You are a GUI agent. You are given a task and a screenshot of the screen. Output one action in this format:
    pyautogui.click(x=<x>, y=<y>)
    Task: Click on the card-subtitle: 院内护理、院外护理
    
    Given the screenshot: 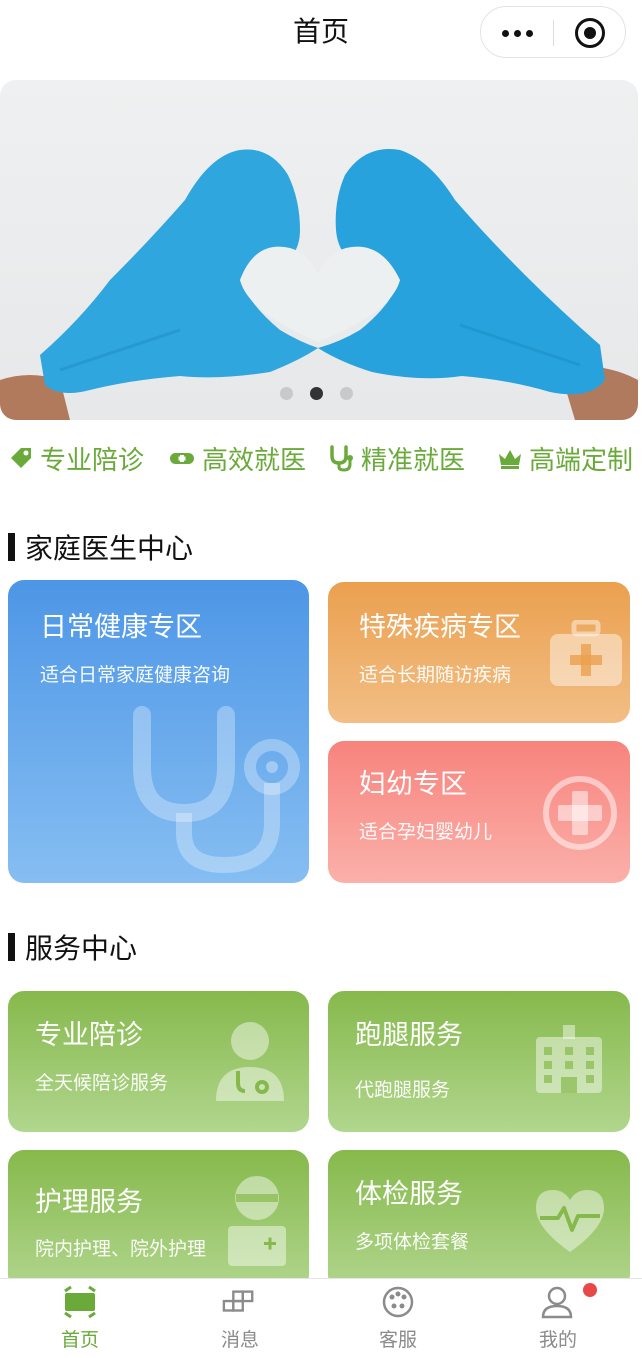 What is the action you would take?
    pyautogui.click(x=121, y=1249)
    